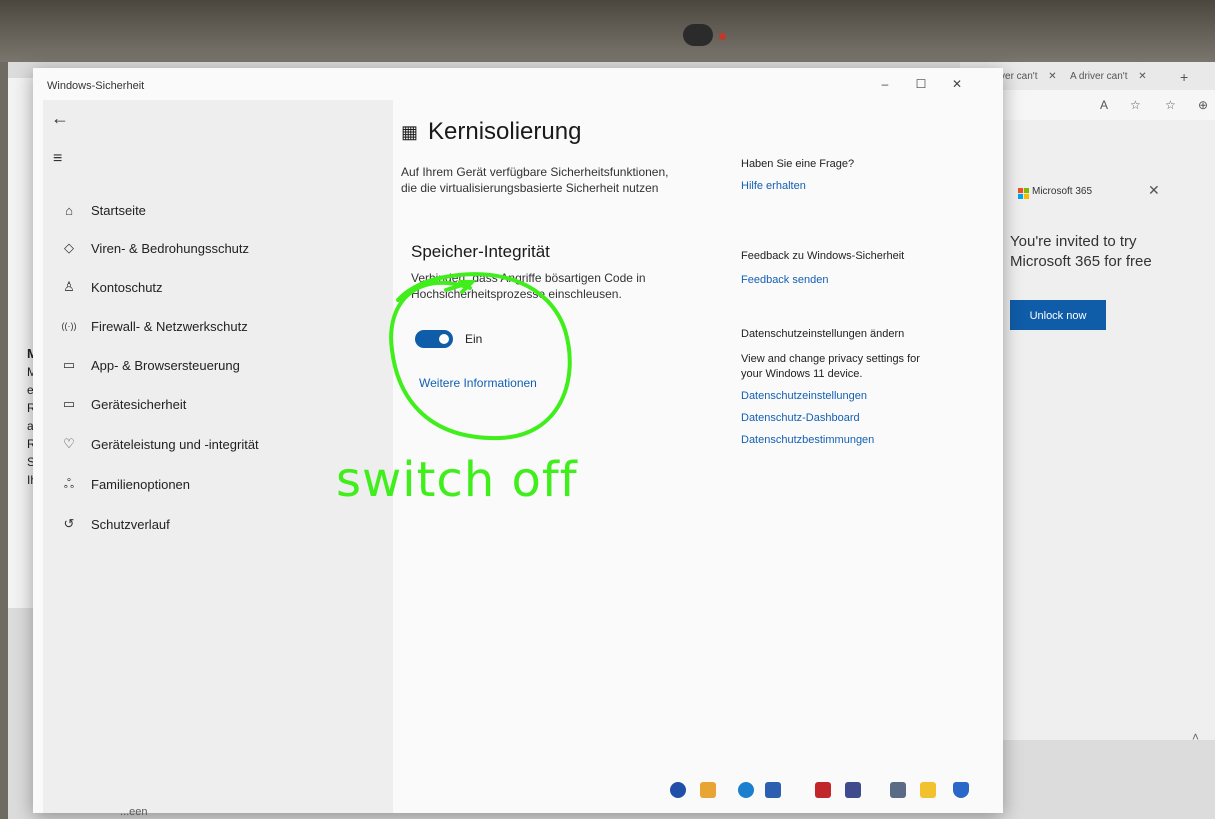  Describe the element at coordinates (720, 787) in the screenshot. I see `taskbar` at that location.